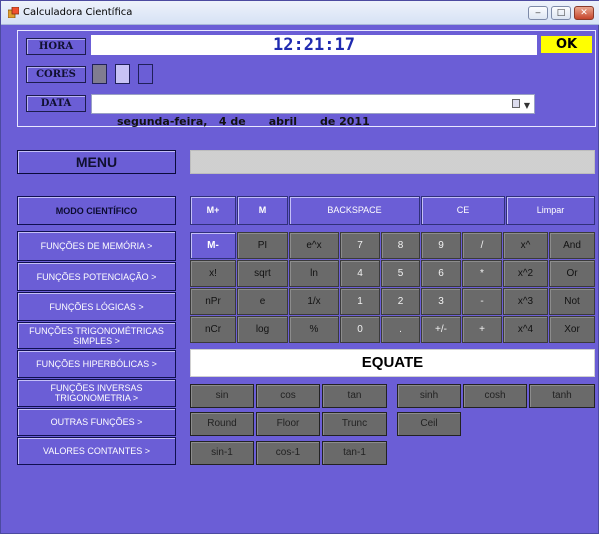 This screenshot has width=599, height=534. I want to click on menu-item-potenciacao: FUNÇÕES POTENCIAÇÃO >, so click(96, 276).